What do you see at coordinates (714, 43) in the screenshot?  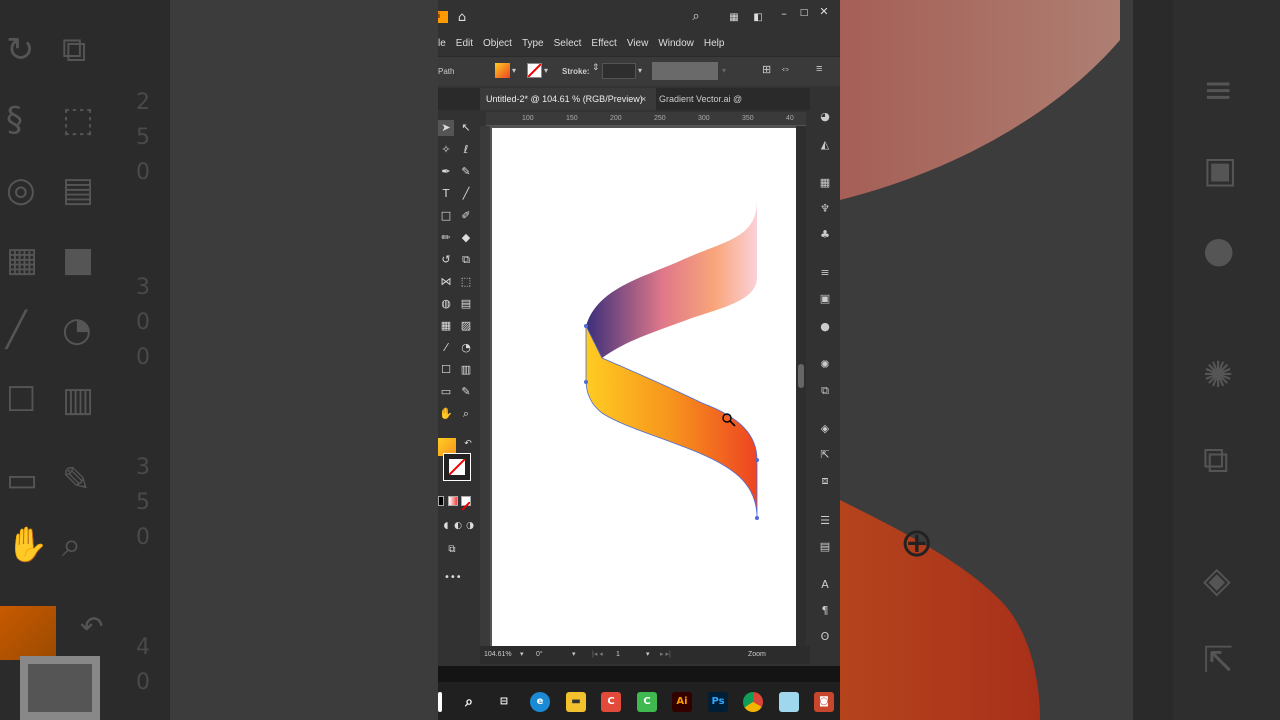 I see `menu-help: Help` at bounding box center [714, 43].